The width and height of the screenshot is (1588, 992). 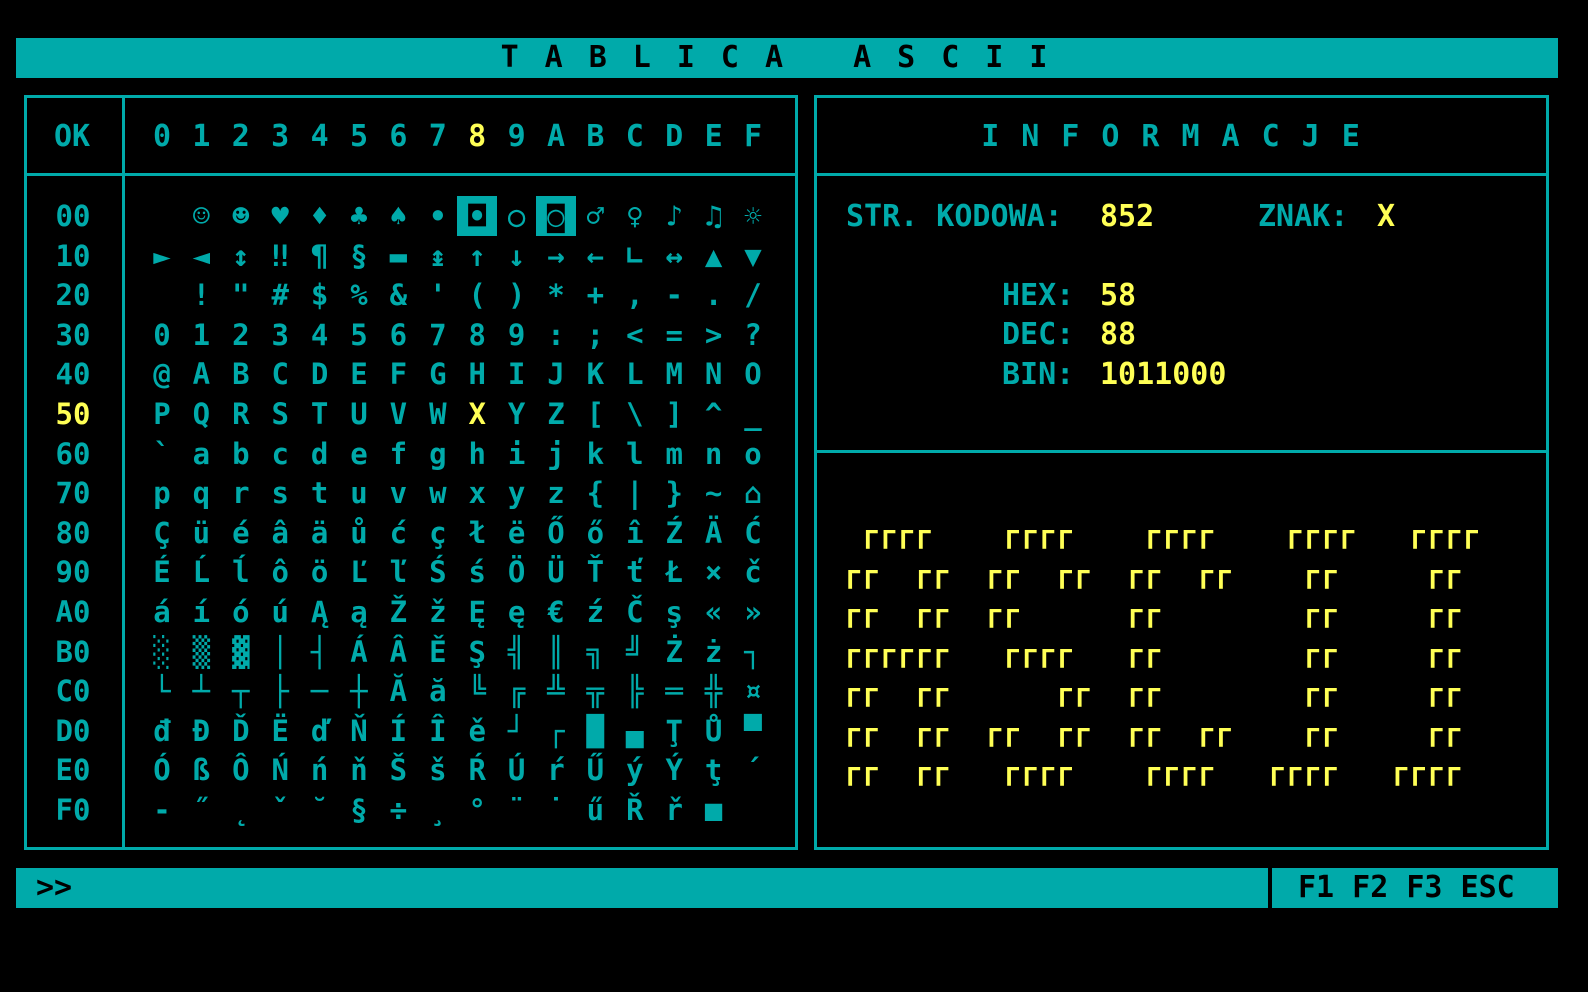 I want to click on char-cell: ♂, so click(x=595, y=216).